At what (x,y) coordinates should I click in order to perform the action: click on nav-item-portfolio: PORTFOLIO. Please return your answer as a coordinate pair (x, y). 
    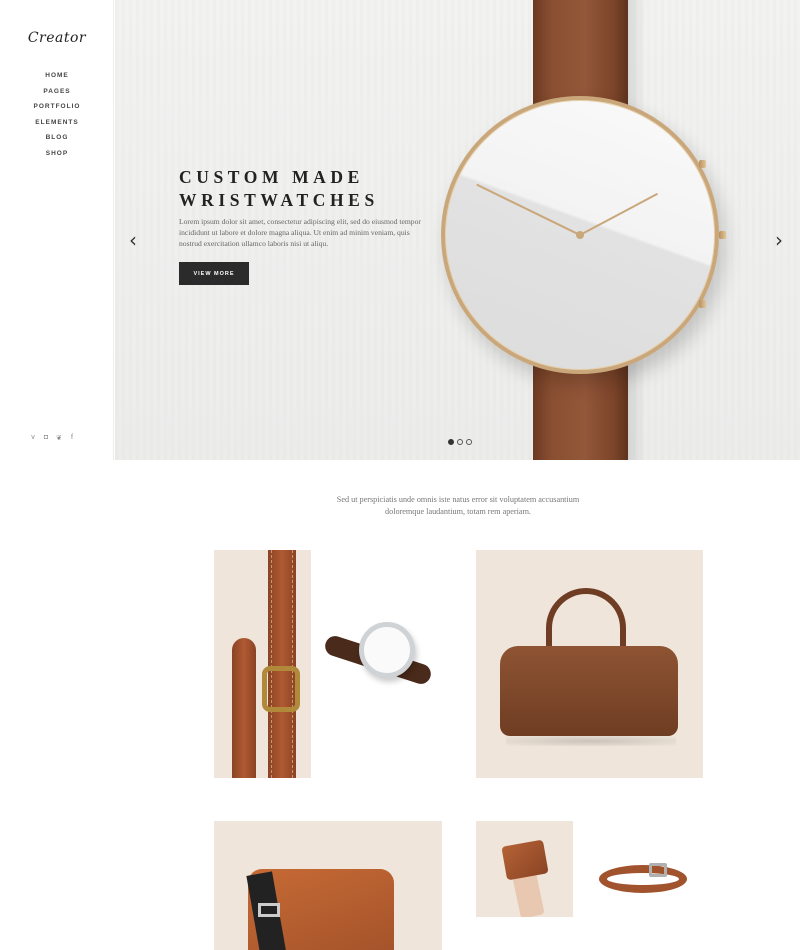
    Looking at the image, I should click on (57, 107).